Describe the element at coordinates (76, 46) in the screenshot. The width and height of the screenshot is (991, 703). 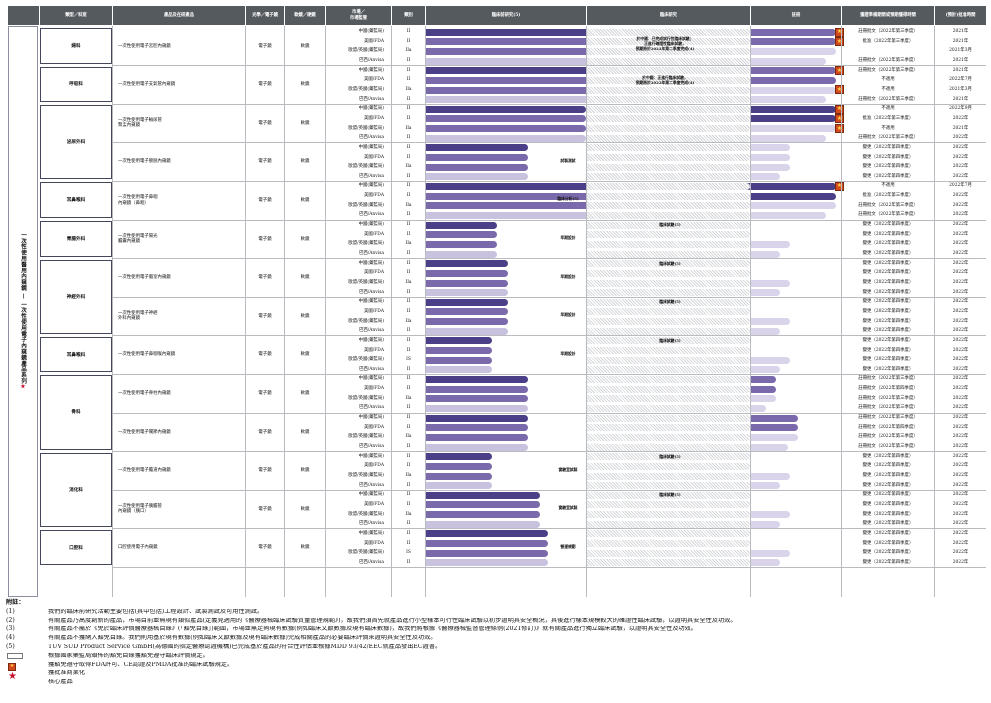
I see `department-1: 婦科` at that location.